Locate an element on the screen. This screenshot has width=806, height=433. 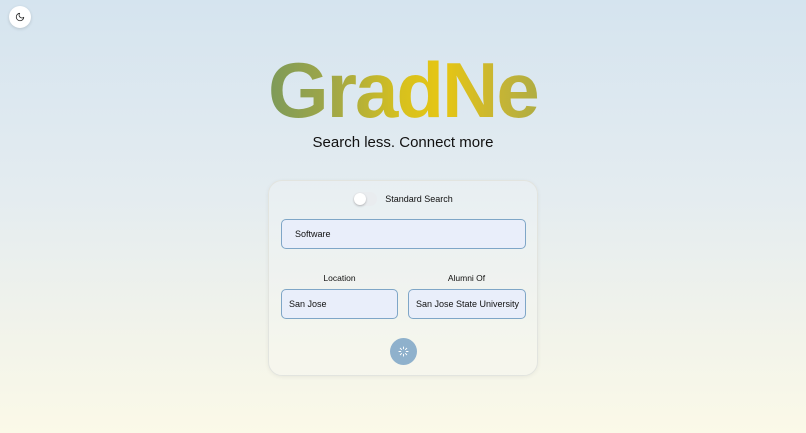
theme-toggle-button is located at coordinates (20, 17).